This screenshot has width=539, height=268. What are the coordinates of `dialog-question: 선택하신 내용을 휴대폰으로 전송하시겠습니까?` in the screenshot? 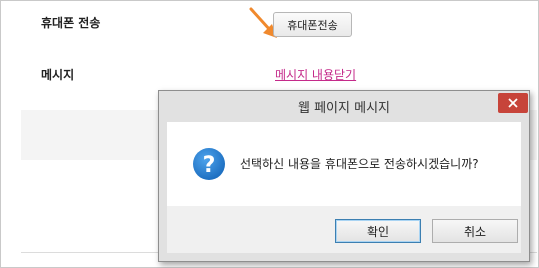 It's located at (359, 164).